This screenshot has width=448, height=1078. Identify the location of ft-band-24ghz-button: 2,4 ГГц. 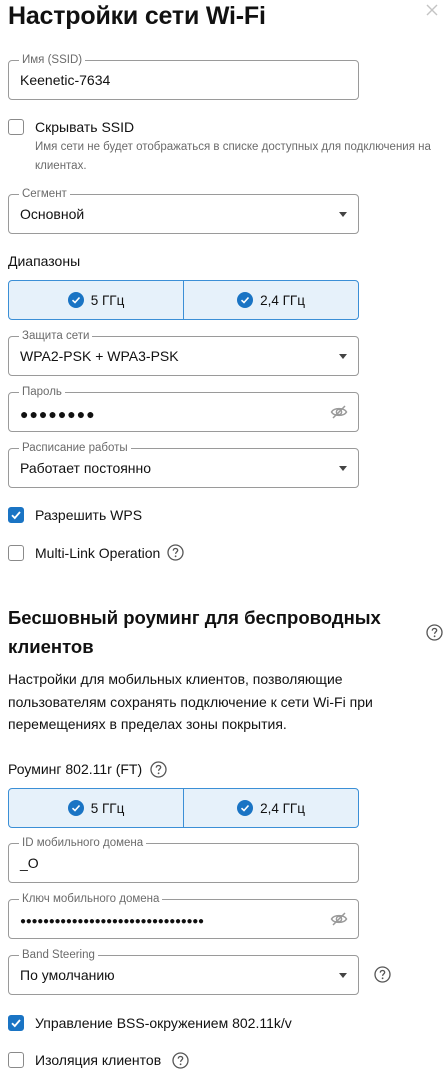
(270, 808).